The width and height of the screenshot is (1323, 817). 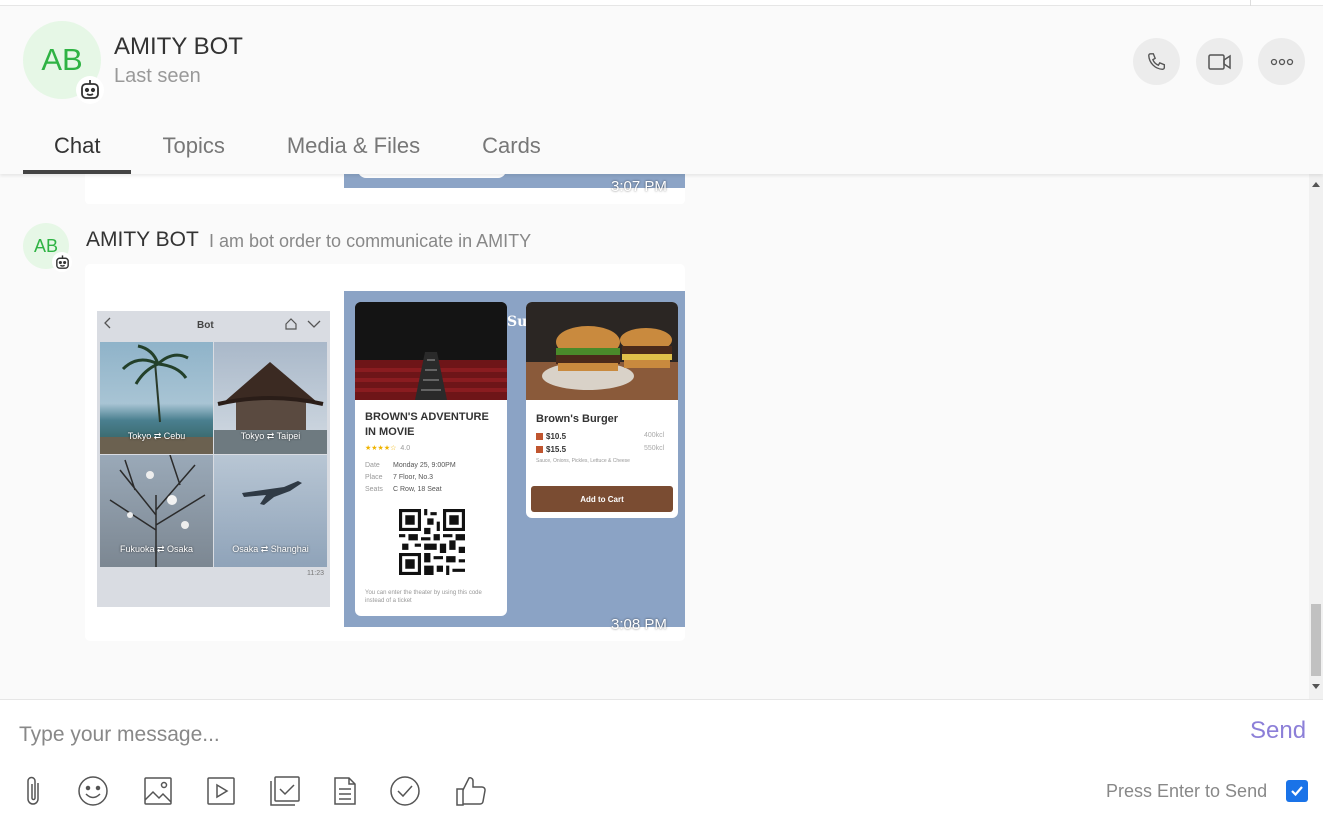 I want to click on rating-value: 4.0, so click(x=405, y=448).